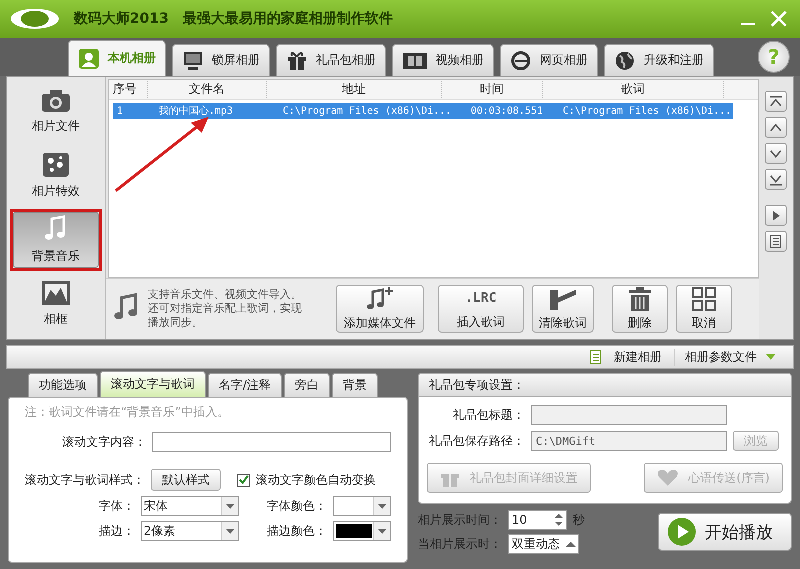 Image resolution: width=800 pixels, height=569 pixels. I want to click on display-time-spinner: 10, so click(537, 520).